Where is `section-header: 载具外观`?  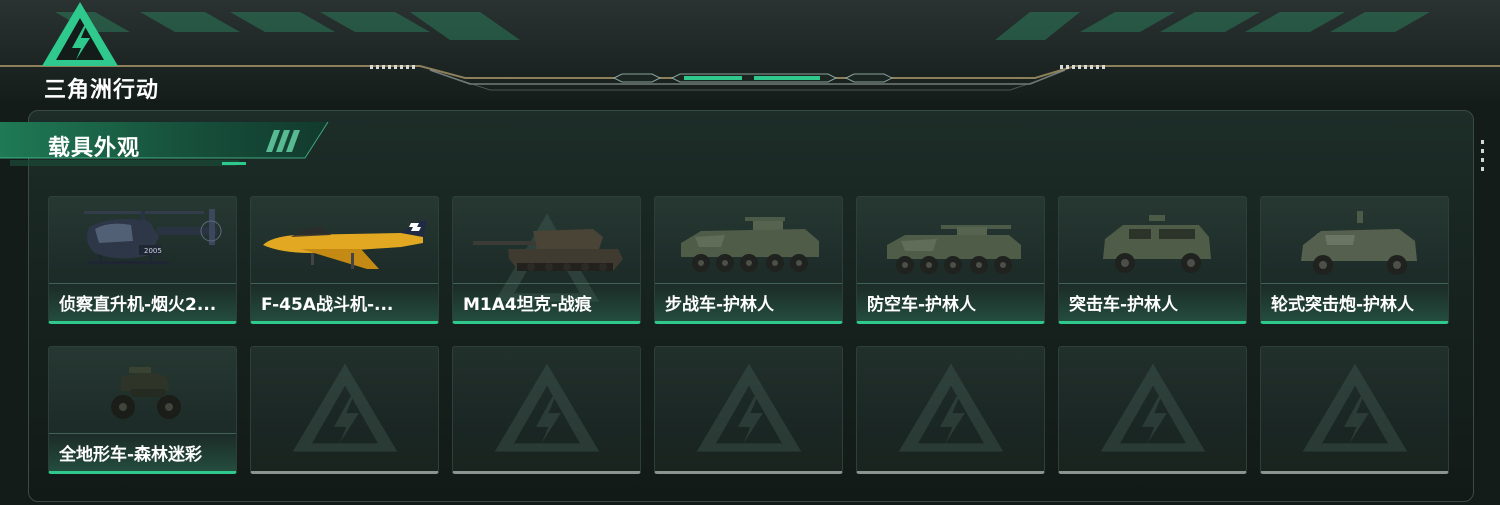 section-header: 载具外观 is located at coordinates (165, 146).